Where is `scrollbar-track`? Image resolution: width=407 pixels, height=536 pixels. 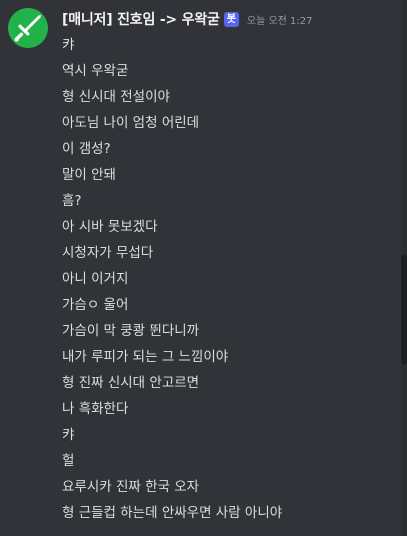
scrollbar-track is located at coordinates (404, 268).